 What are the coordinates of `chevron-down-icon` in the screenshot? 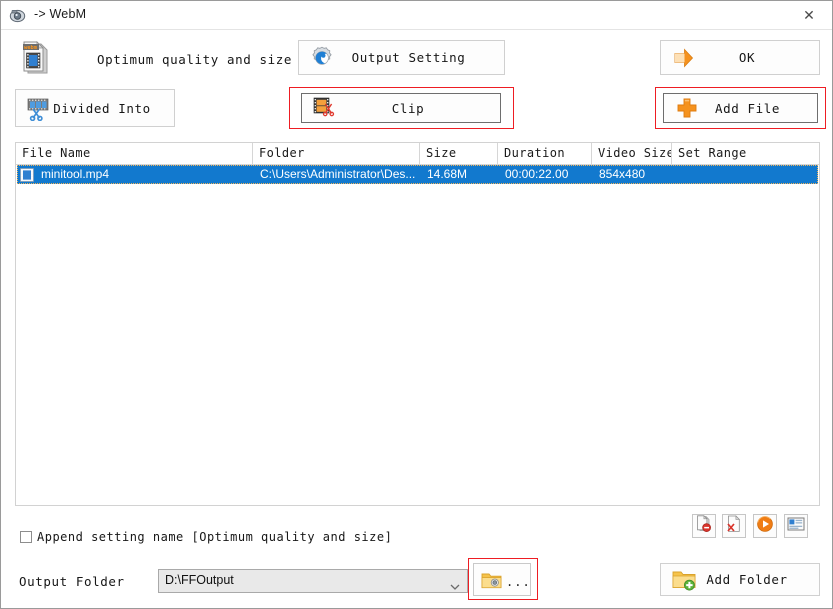 It's located at (455, 583).